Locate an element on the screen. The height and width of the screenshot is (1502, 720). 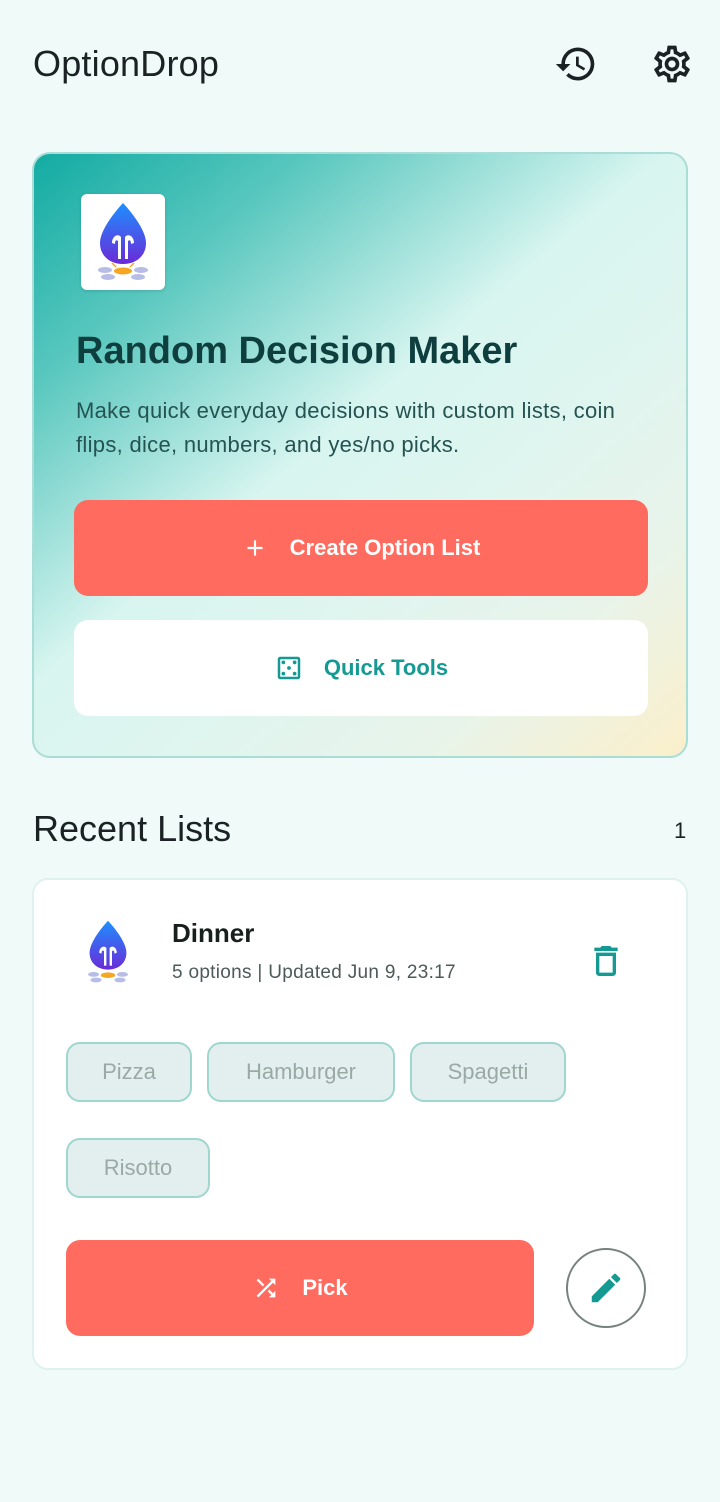
history-icon is located at coordinates (575, 64).